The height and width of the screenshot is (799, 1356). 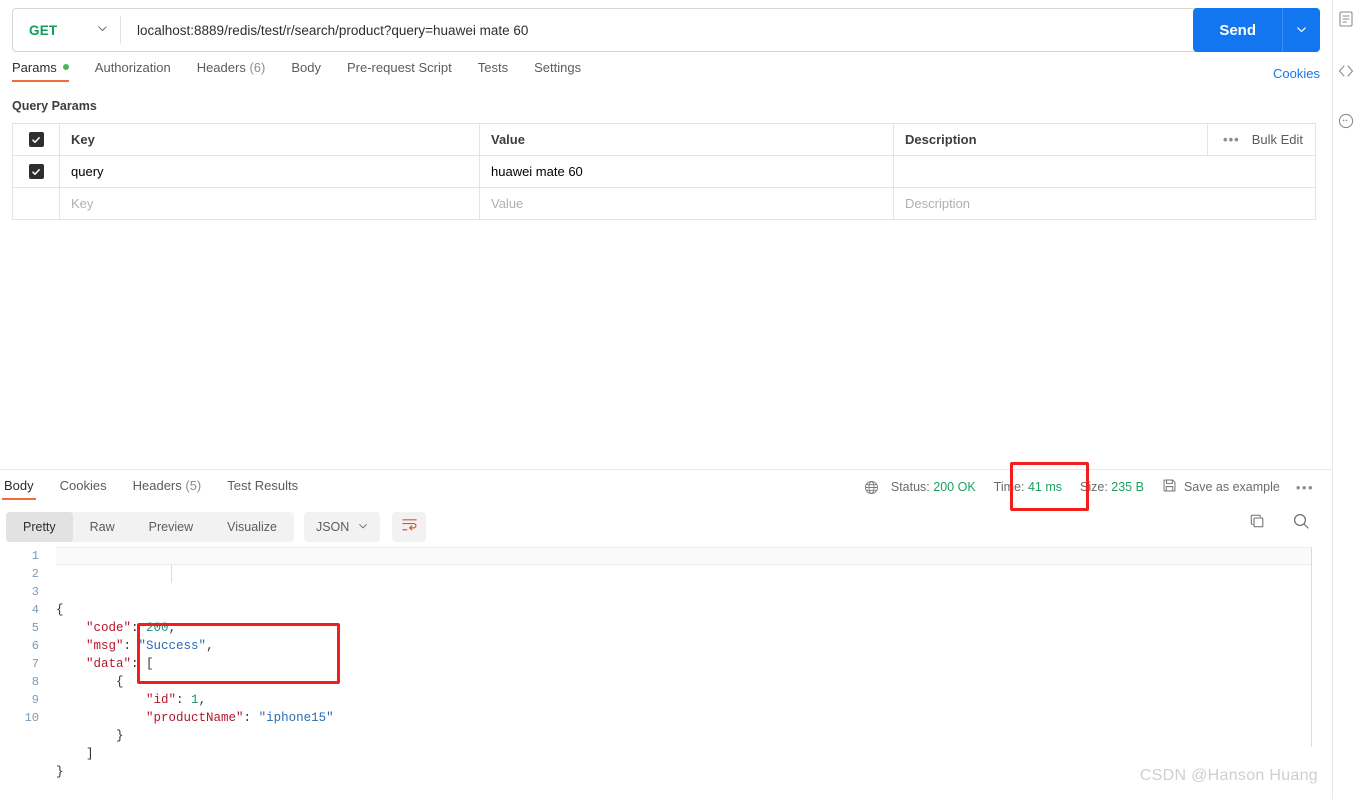 What do you see at coordinates (683, 772) in the screenshot?
I see `code-line: }` at bounding box center [683, 772].